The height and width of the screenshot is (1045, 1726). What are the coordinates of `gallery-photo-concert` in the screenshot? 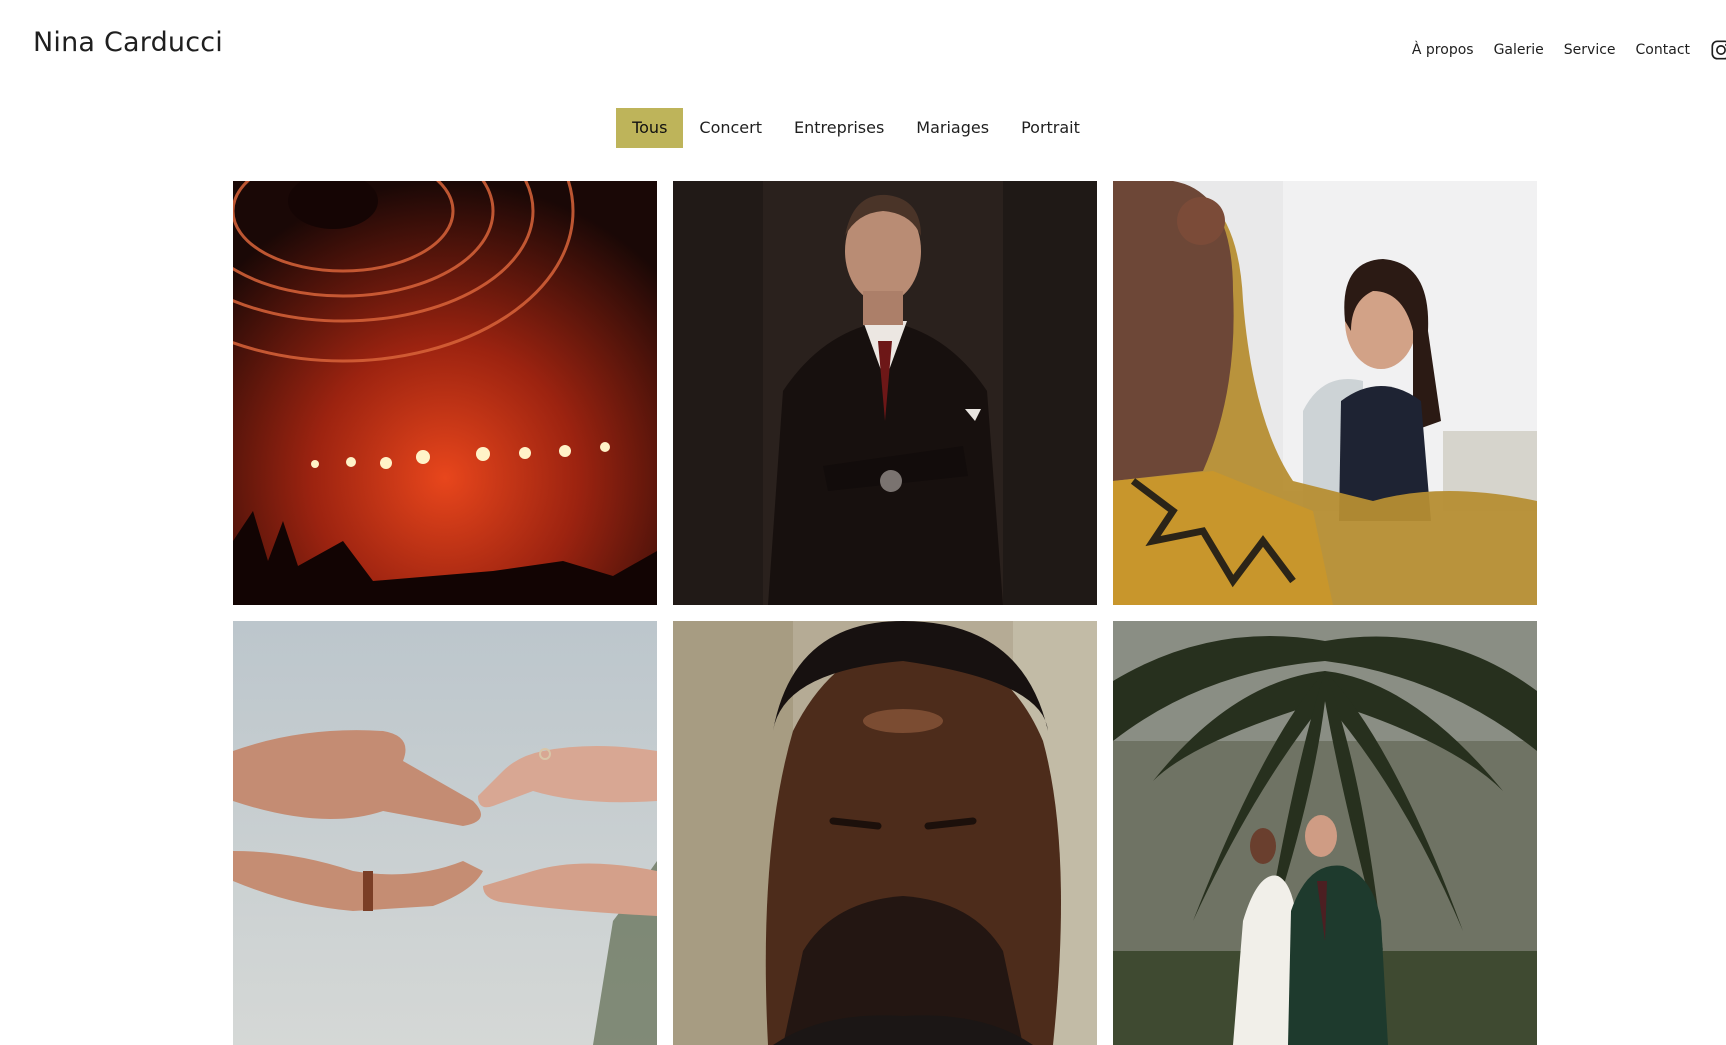 It's located at (445, 393).